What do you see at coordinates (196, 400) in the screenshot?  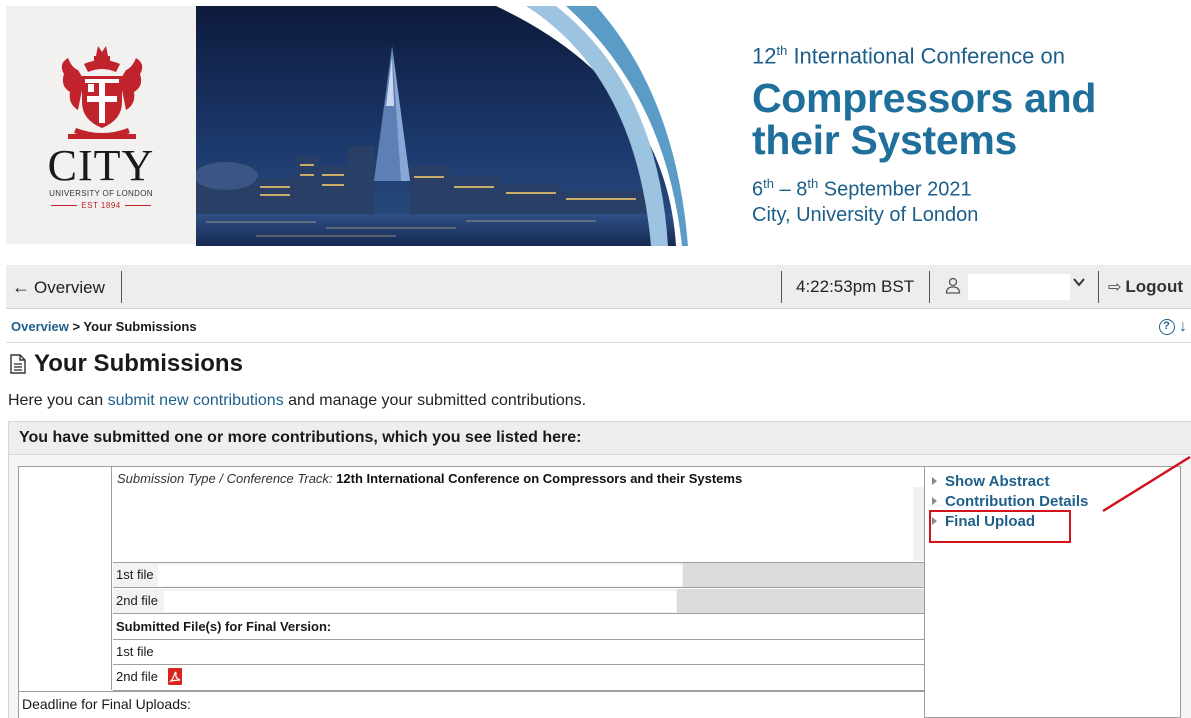 I see `submit-new-contributions-link: submit new contributions` at bounding box center [196, 400].